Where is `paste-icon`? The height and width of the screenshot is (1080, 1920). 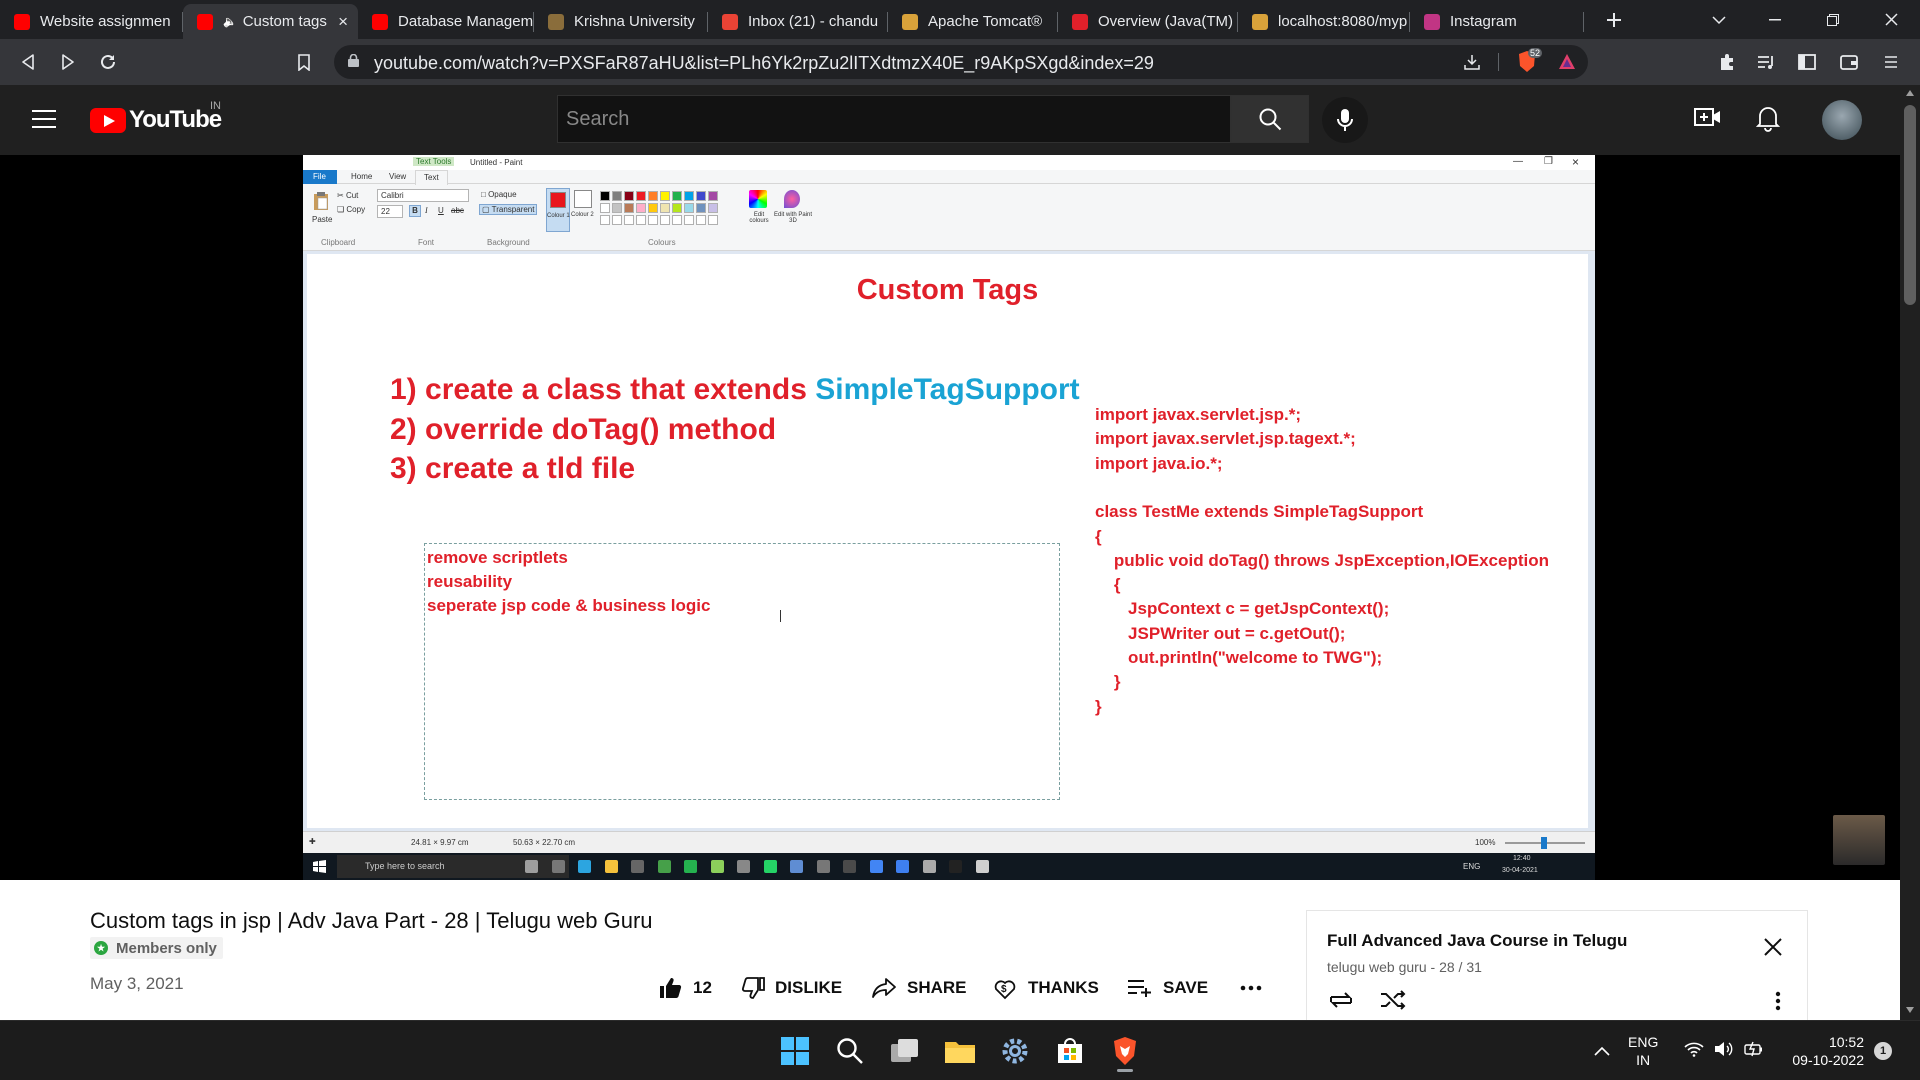 paste-icon is located at coordinates (321, 201).